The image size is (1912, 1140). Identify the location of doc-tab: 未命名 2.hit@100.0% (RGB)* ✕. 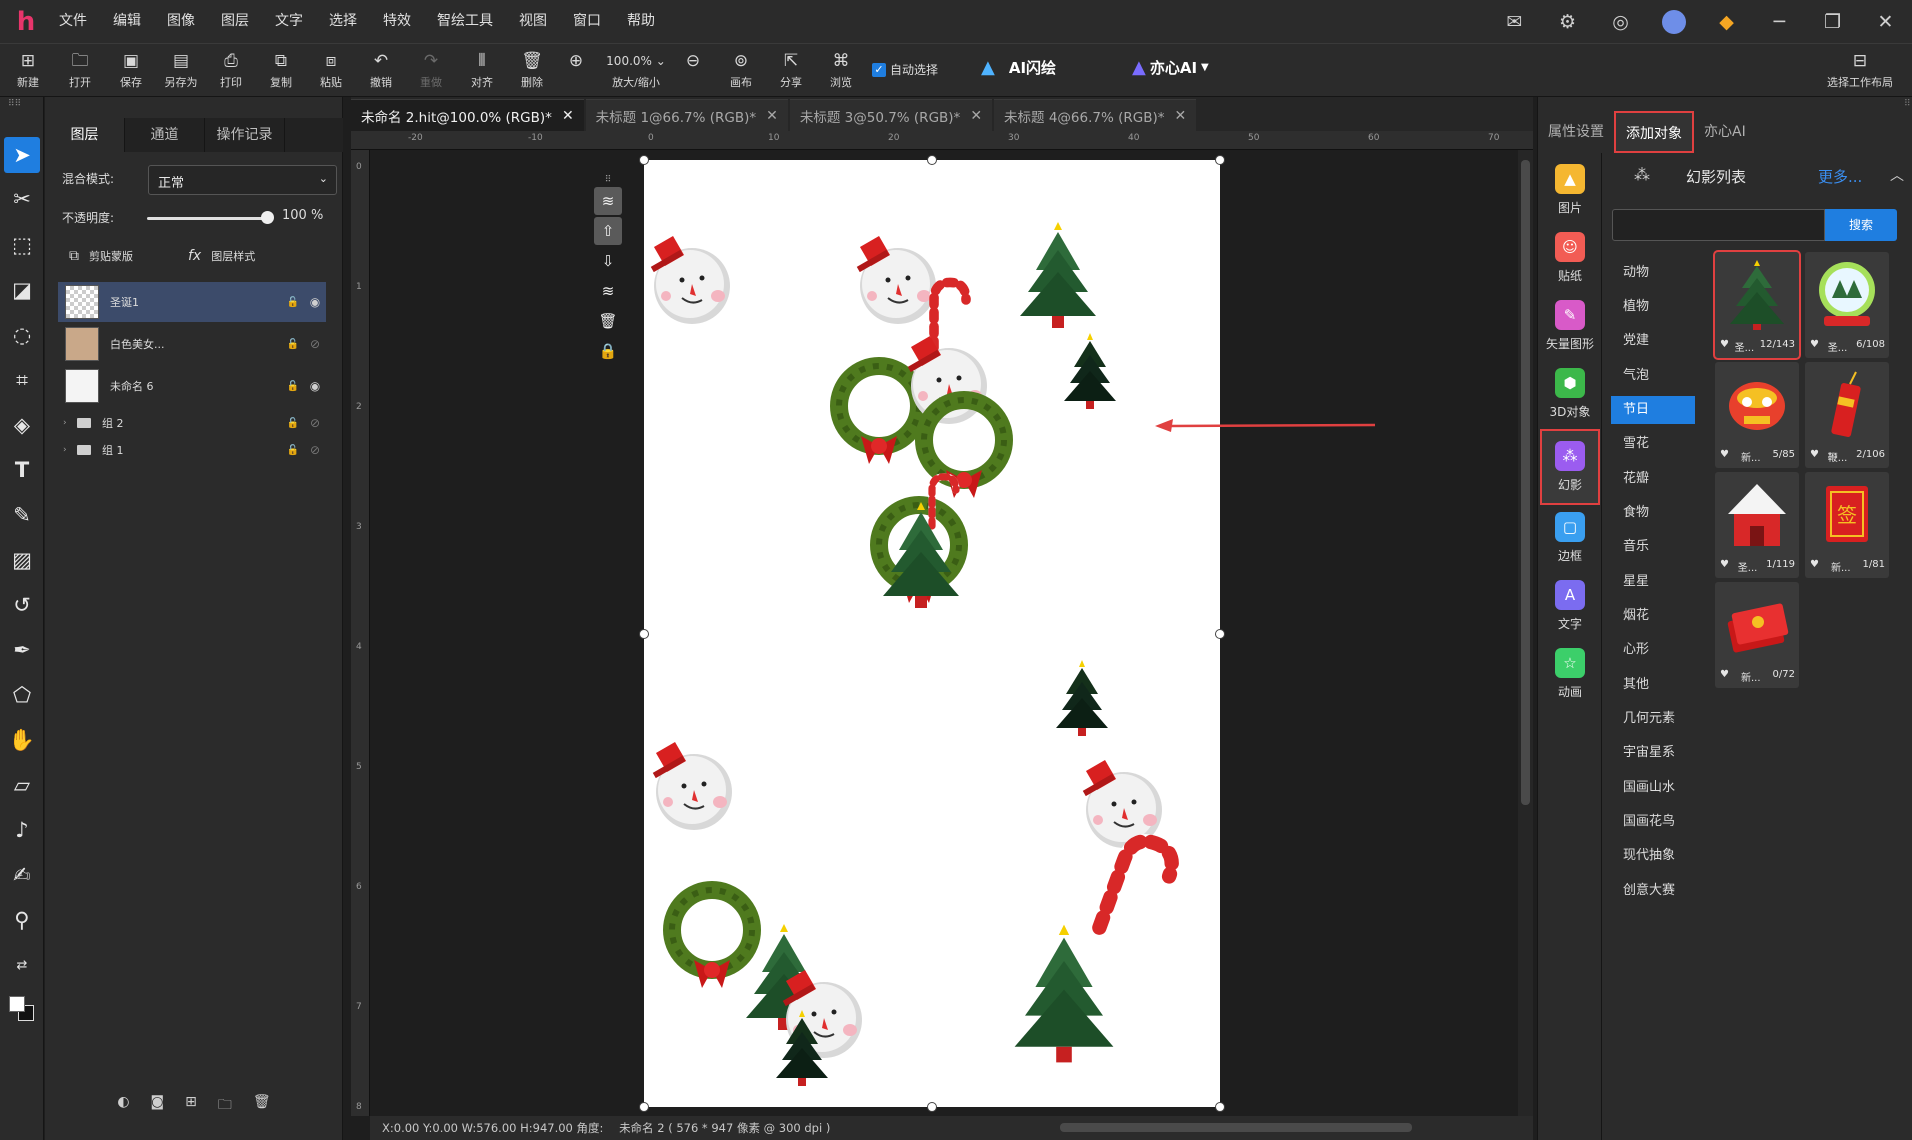
(467, 115).